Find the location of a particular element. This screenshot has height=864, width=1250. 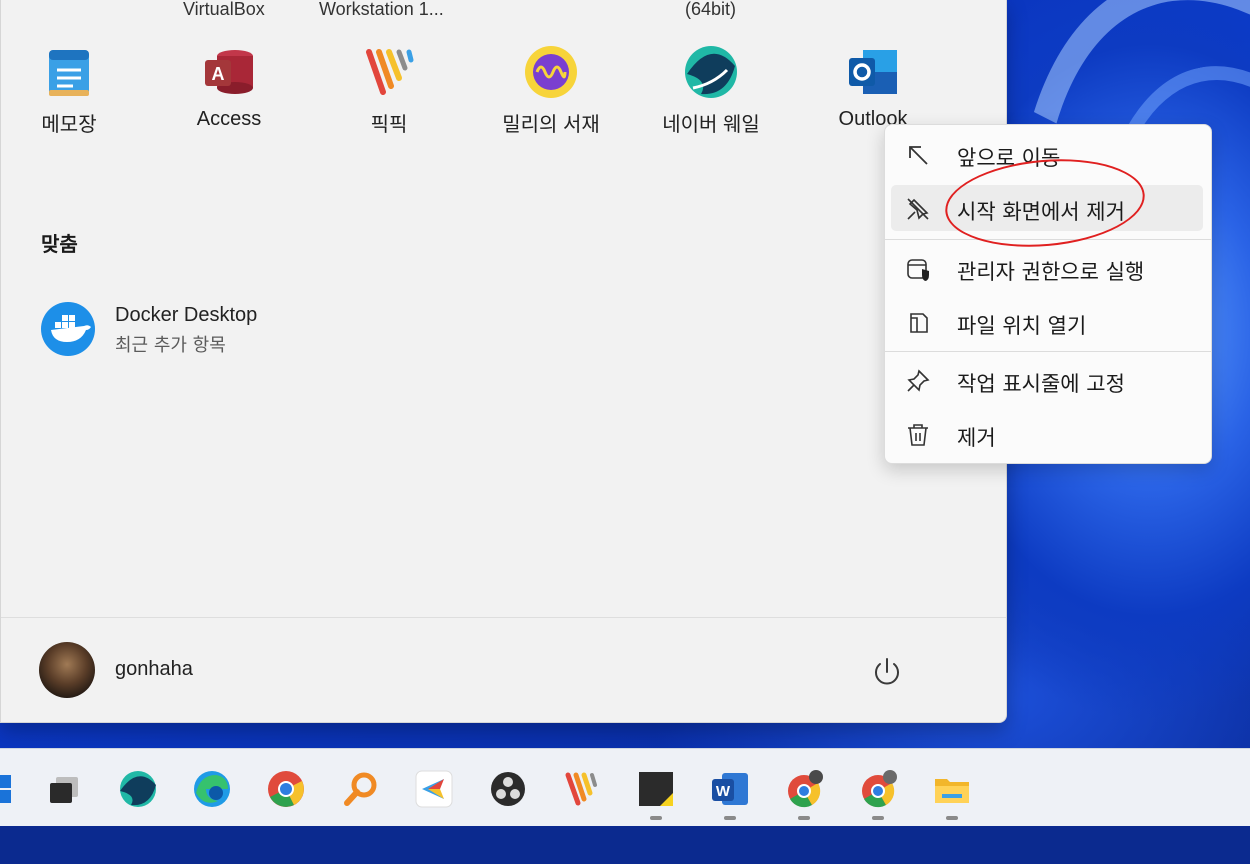

taskbar-picpick is located at coordinates (582, 789).